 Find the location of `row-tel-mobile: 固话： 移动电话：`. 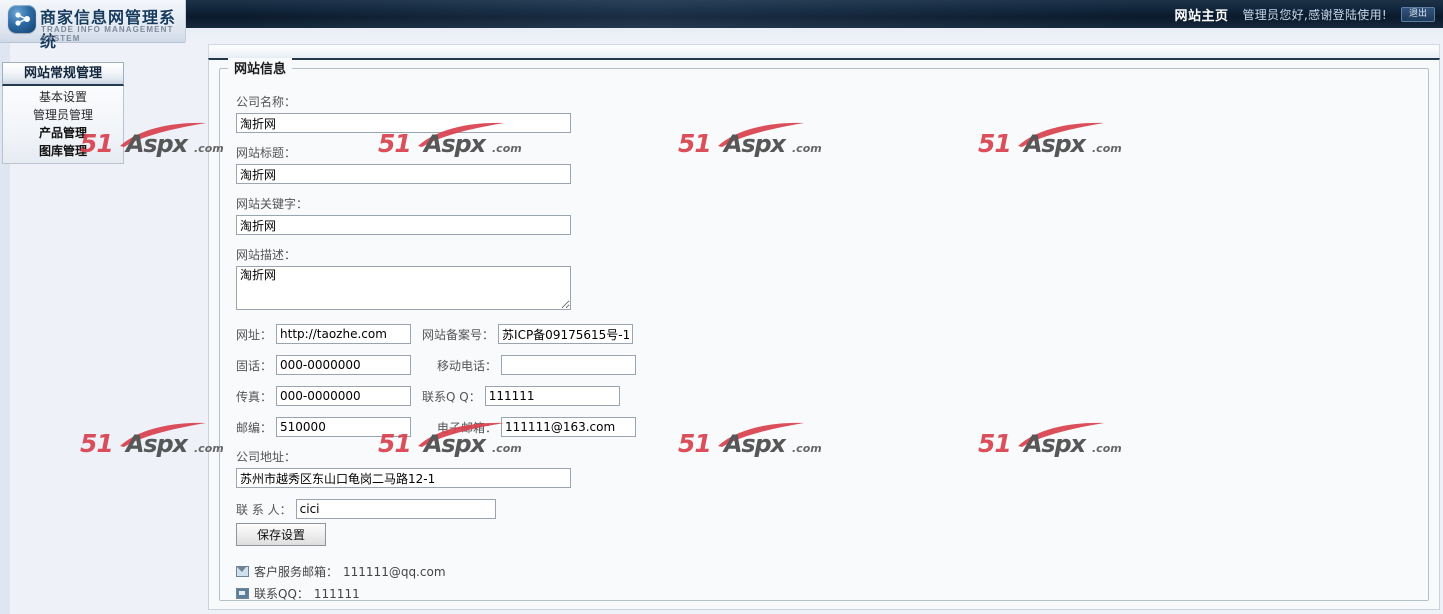

row-tel-mobile: 固话： 移动电话： is located at coordinates (436, 365).